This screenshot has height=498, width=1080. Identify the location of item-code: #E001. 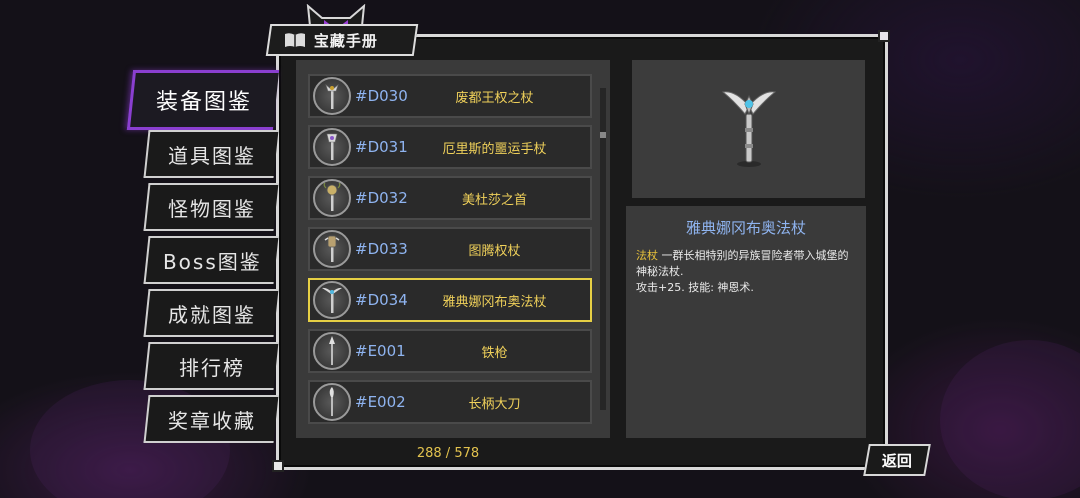
(380, 351).